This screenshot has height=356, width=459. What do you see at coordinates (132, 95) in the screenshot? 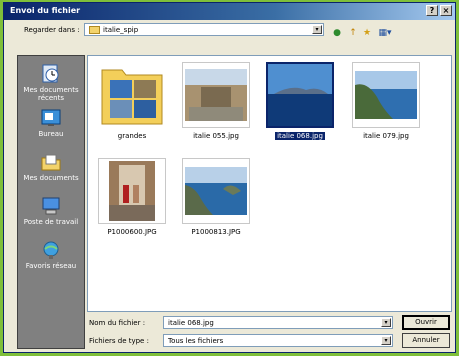
I see `folder-thumbnail` at bounding box center [132, 95].